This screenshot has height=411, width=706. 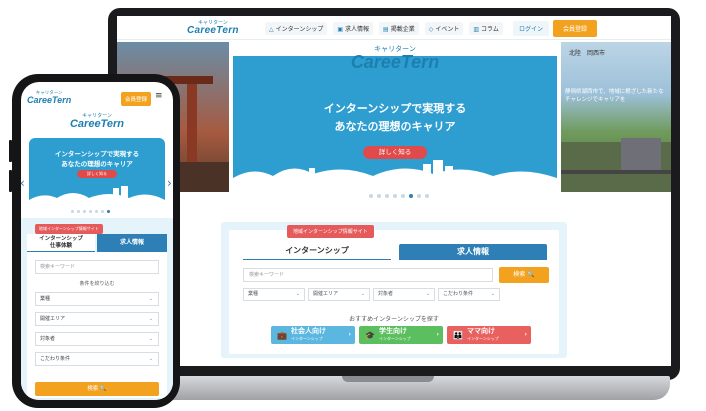 I want to click on nav-item-events: ◇ イベント, so click(x=444, y=28).